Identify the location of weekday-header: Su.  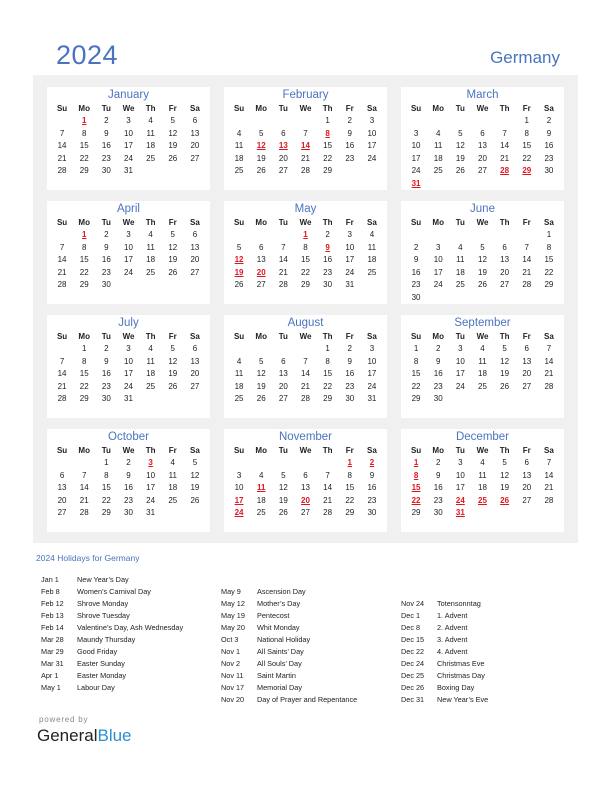
(239, 108).